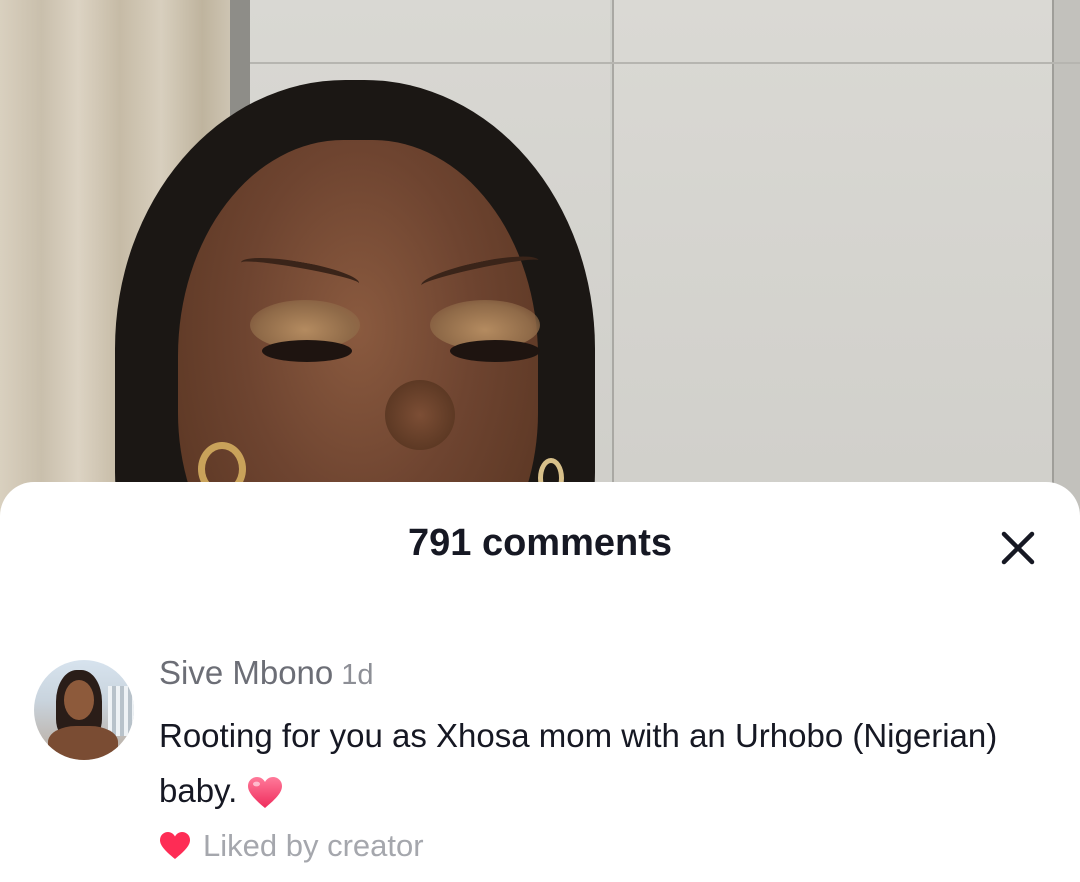 This screenshot has width=1080, height=882. What do you see at coordinates (420, 415) in the screenshot?
I see `person-nose` at bounding box center [420, 415].